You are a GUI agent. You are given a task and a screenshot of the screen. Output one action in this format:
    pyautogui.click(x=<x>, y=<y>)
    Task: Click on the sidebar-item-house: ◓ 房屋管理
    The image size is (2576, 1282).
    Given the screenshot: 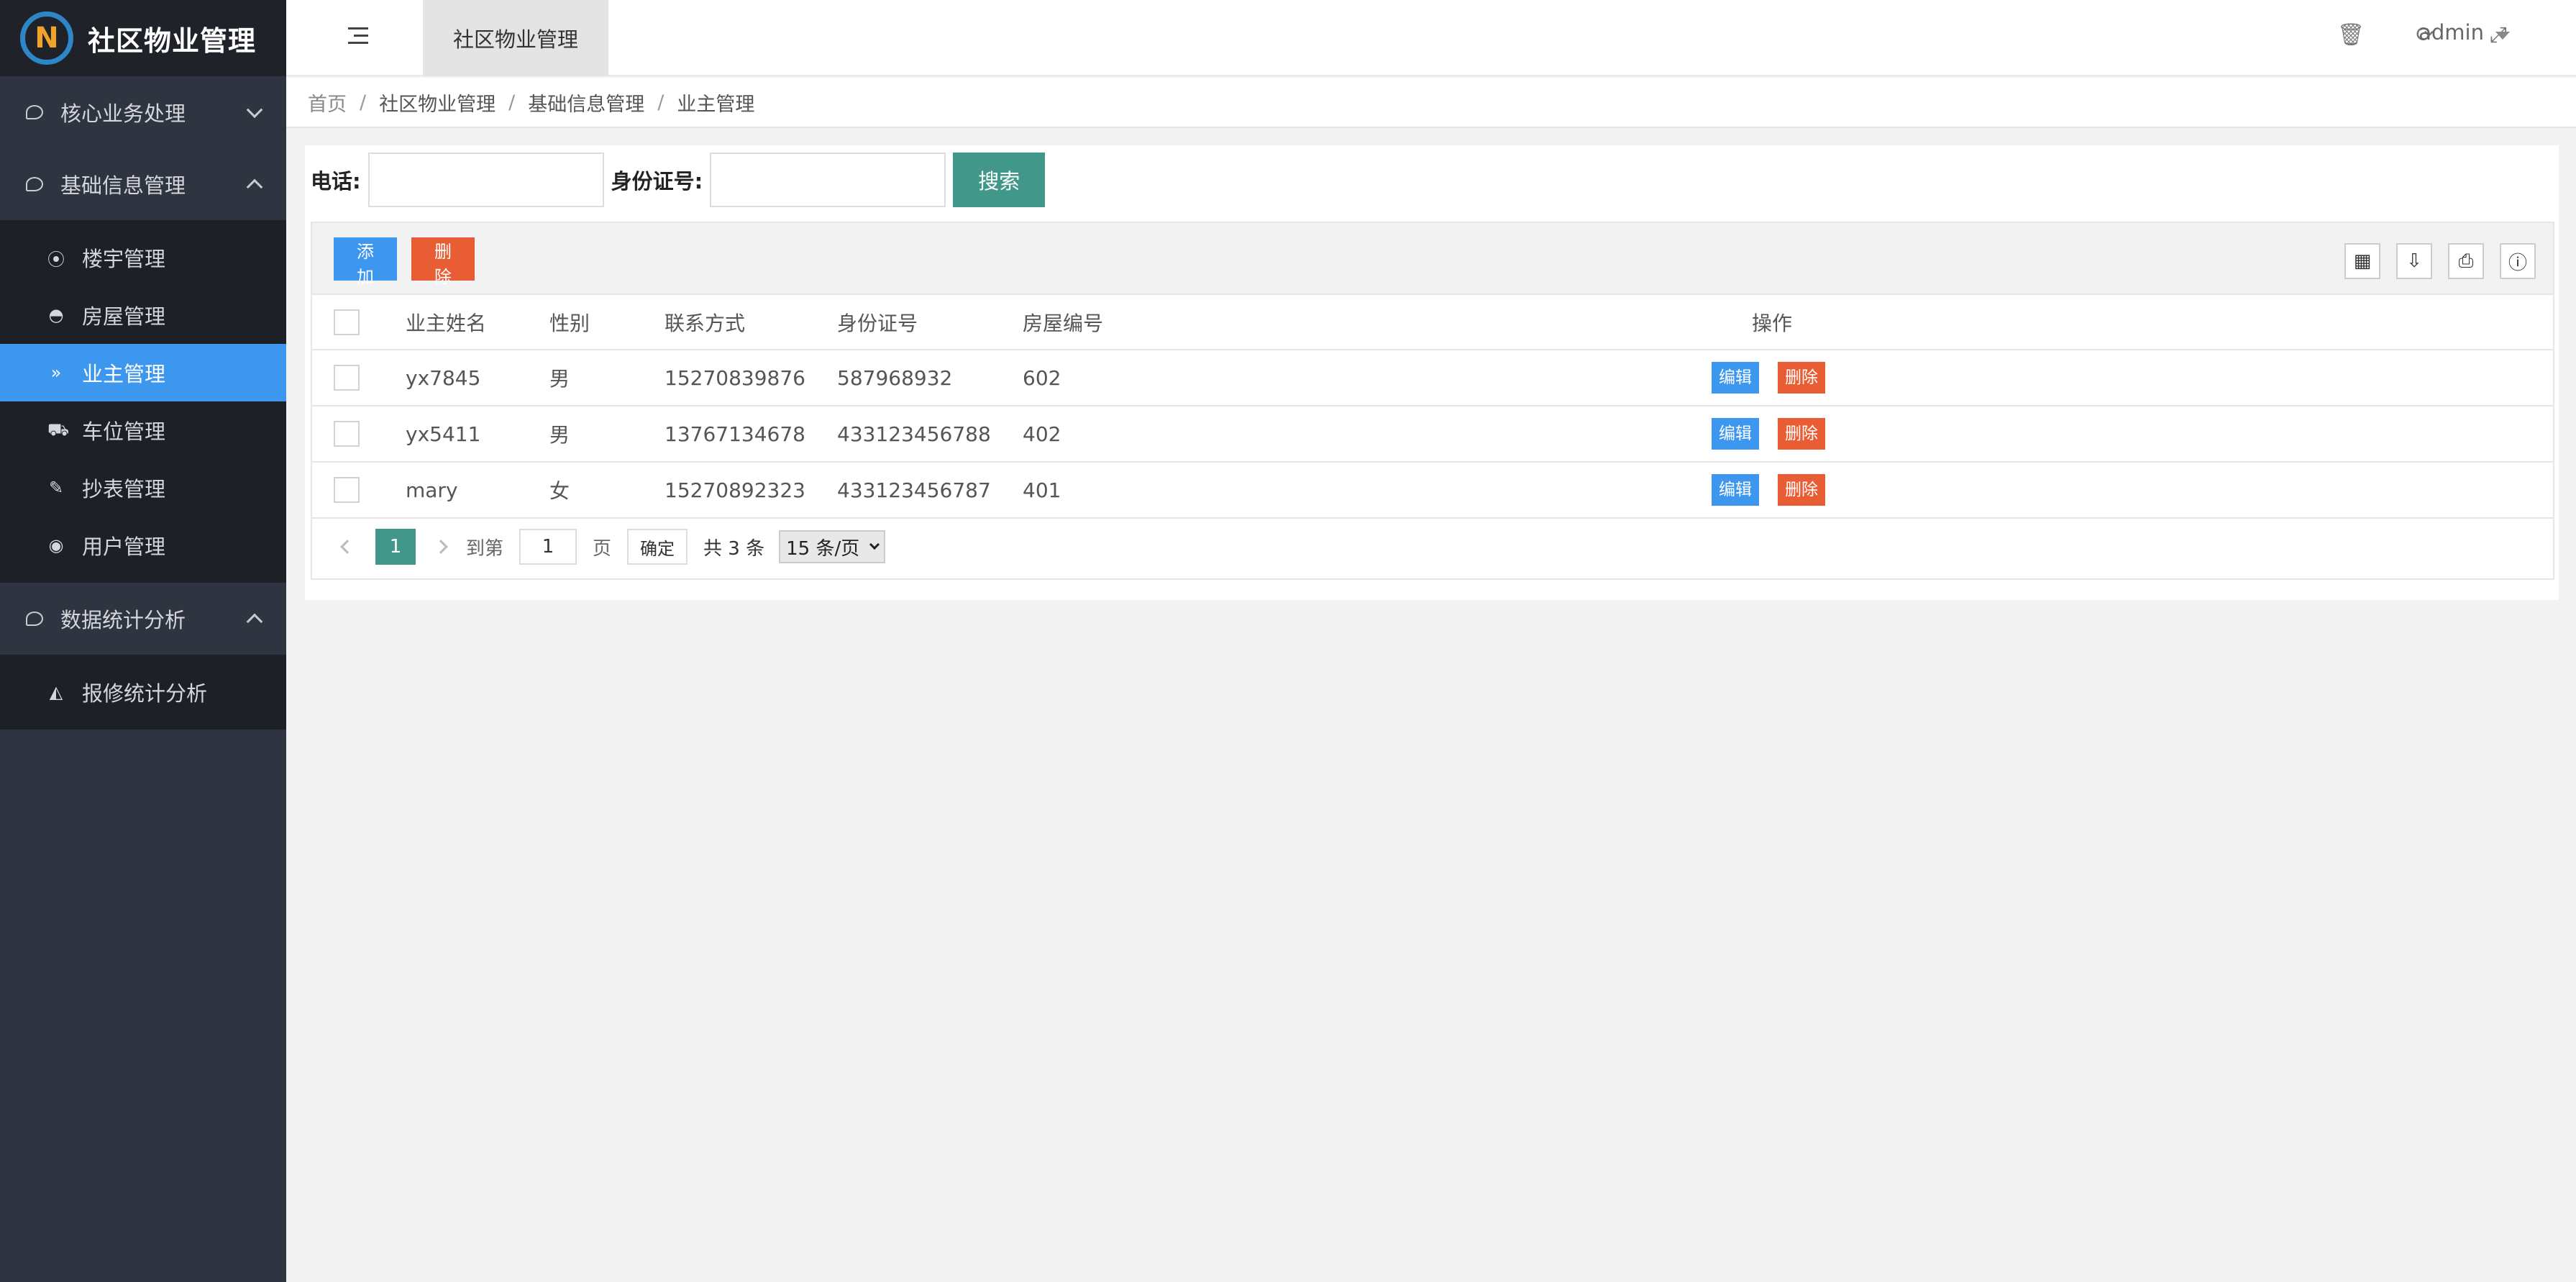 What is the action you would take?
    pyautogui.click(x=143, y=315)
    